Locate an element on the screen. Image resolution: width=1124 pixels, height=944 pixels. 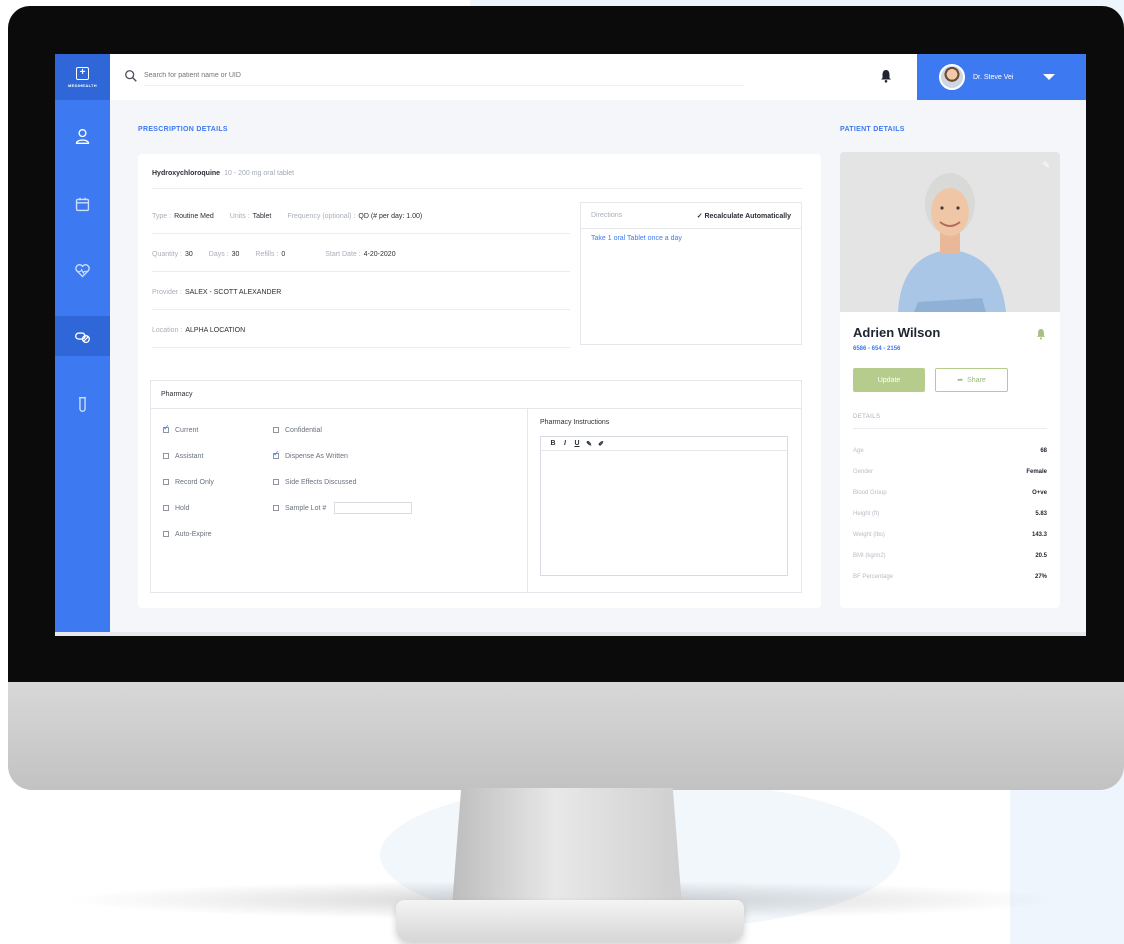
sidebar: + MEDIHEALTH is located at coordinates (82, 345).